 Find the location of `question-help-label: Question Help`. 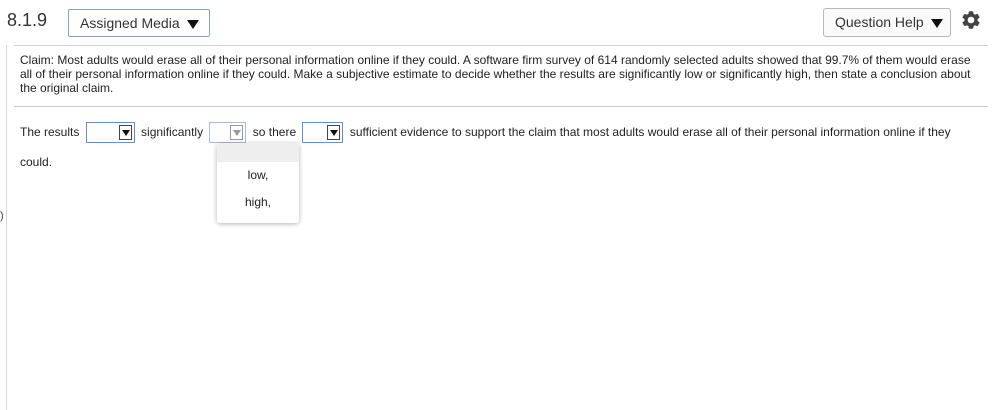

question-help-label: Question Help is located at coordinates (879, 22).